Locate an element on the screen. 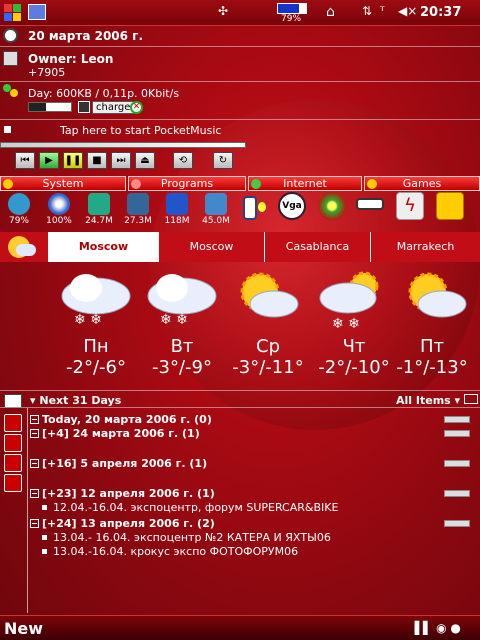 Image resolution: width=480 pixels, height=640 pixels. tab-internet: Internet is located at coordinates (305, 183).